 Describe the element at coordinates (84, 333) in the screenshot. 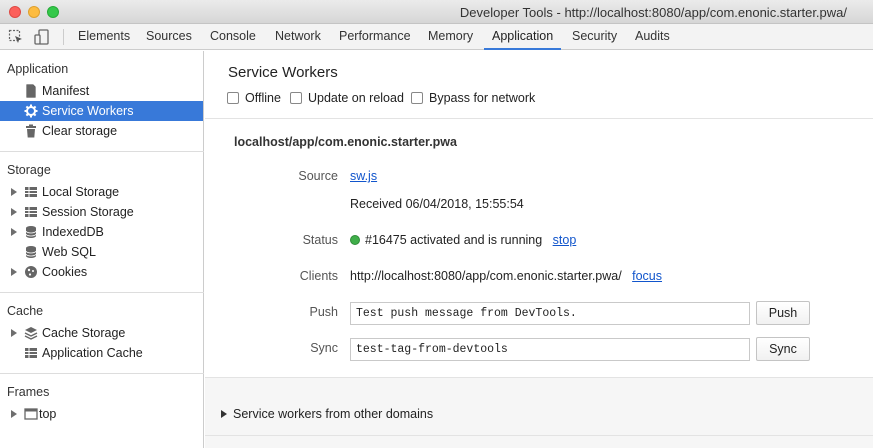

I see `sidebar-item-label: Cache Storage` at that location.